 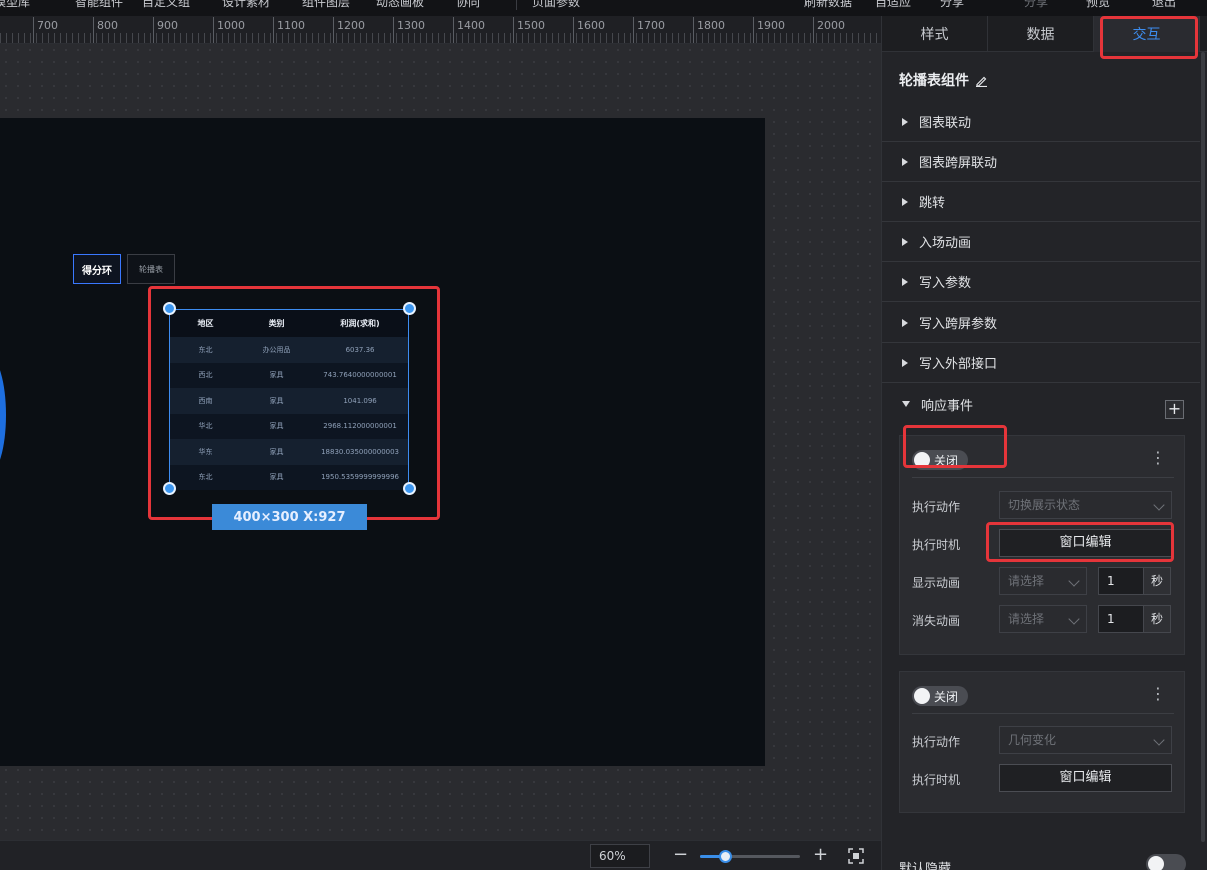 What do you see at coordinates (935, 34) in the screenshot?
I see `tab-style: 样式` at bounding box center [935, 34].